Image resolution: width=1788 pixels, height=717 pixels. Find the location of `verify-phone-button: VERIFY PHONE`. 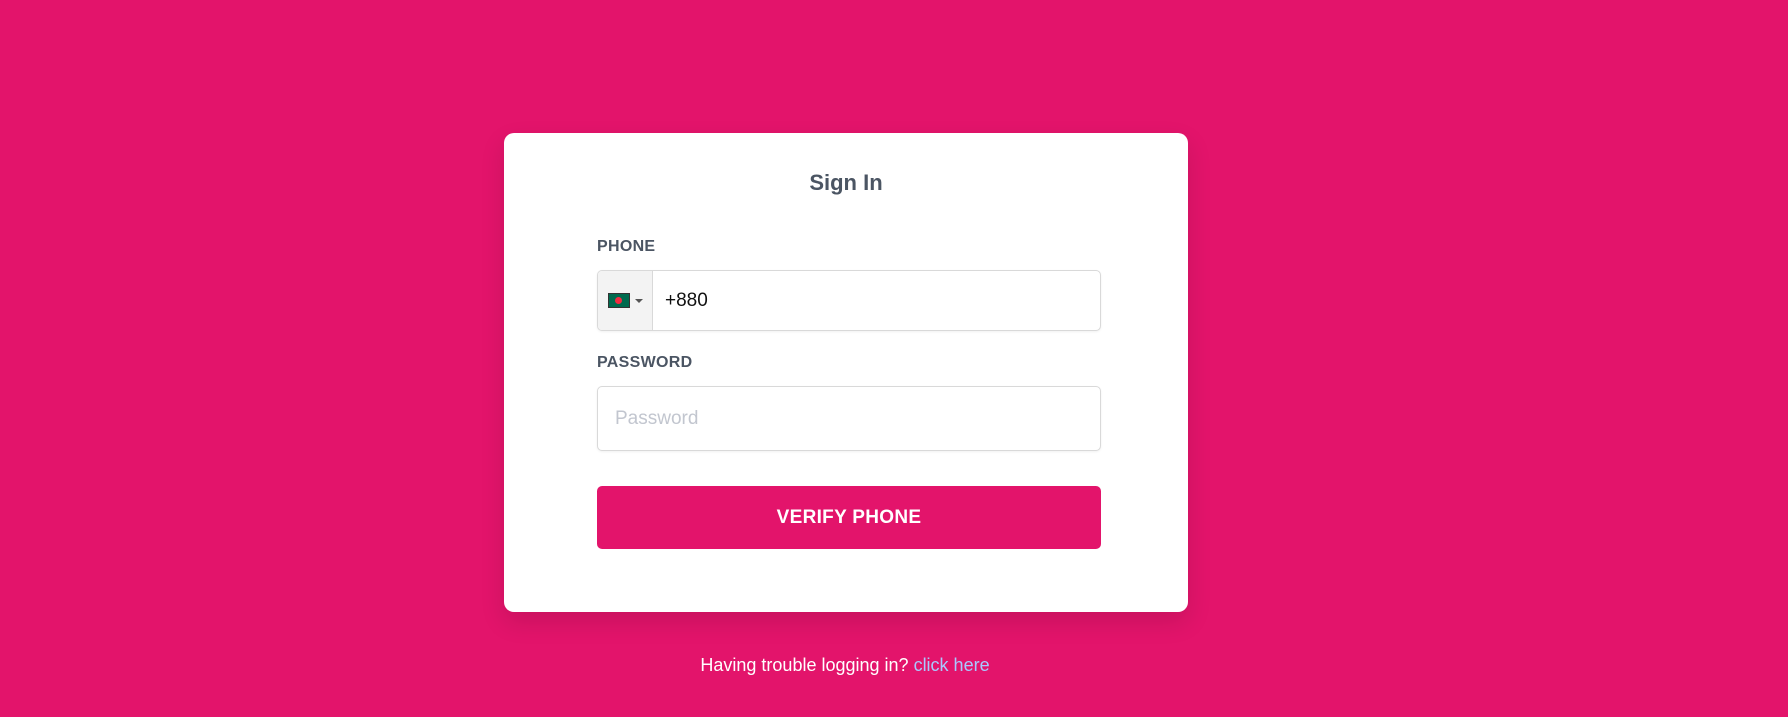

verify-phone-button: VERIFY PHONE is located at coordinates (849, 517).